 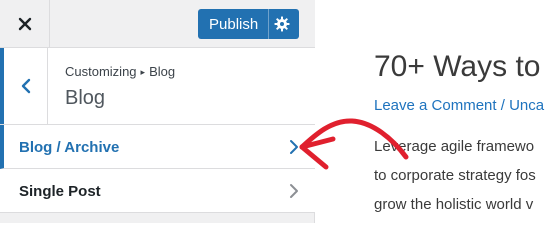 What do you see at coordinates (268, 24) in the screenshot?
I see `publish-divider` at bounding box center [268, 24].